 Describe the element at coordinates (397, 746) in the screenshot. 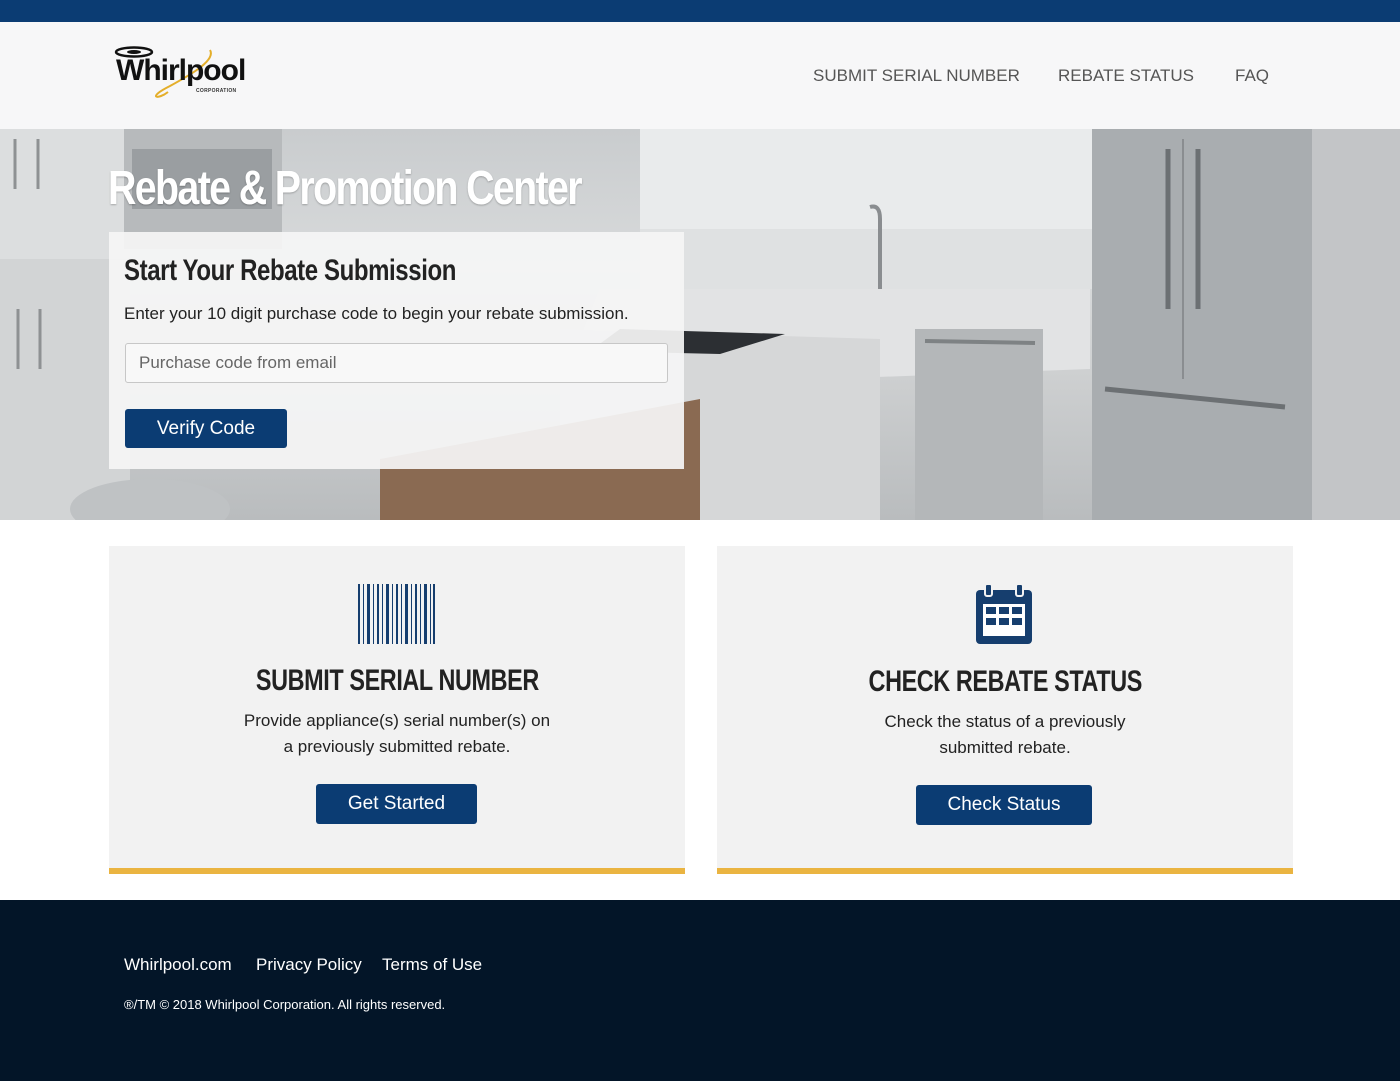

I see `description-line-2: a previously submitted rebate.` at that location.